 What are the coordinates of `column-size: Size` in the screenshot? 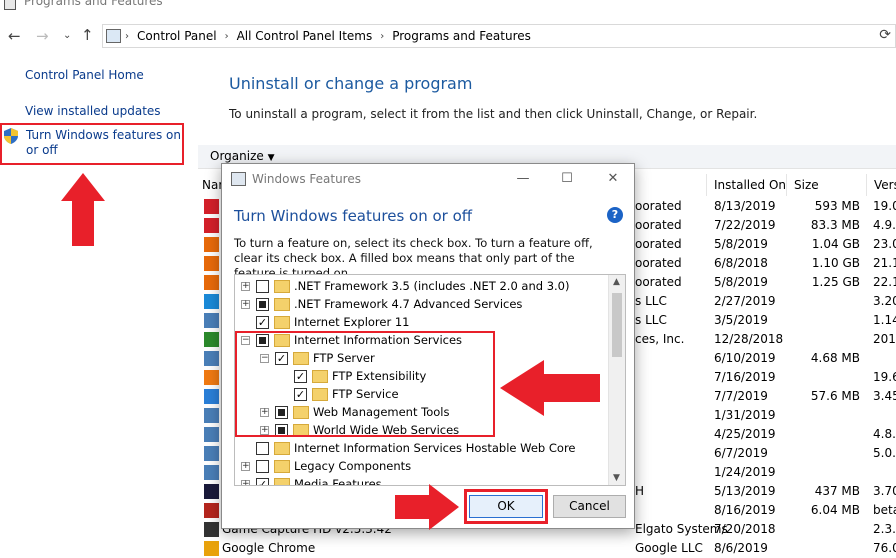 It's located at (806, 185).